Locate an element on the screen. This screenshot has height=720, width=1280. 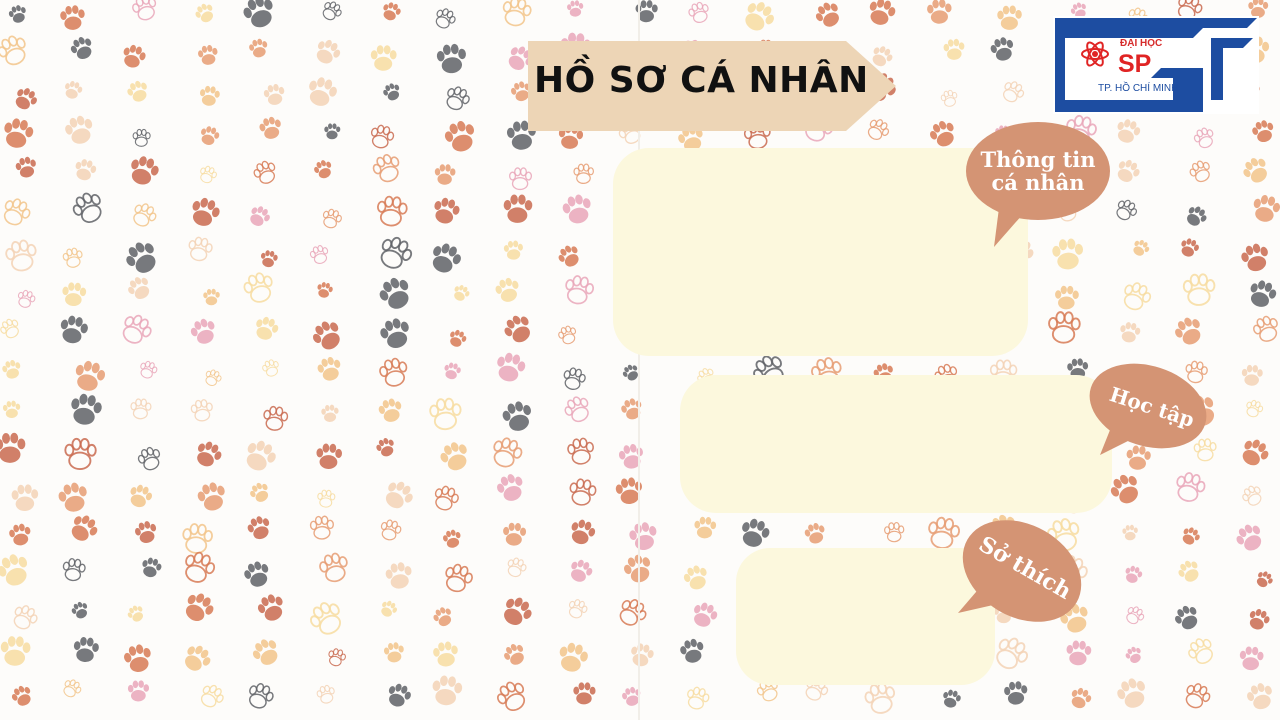
logo-line-2: SP is located at coordinates (1135, 64).